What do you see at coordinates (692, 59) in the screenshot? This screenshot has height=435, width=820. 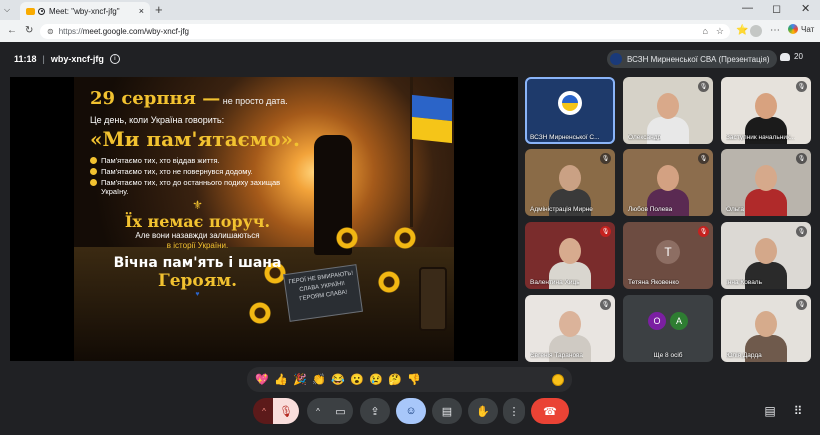 I see `presenter-chip: ВСЗН Мирненської СВА (Презентація)` at bounding box center [692, 59].